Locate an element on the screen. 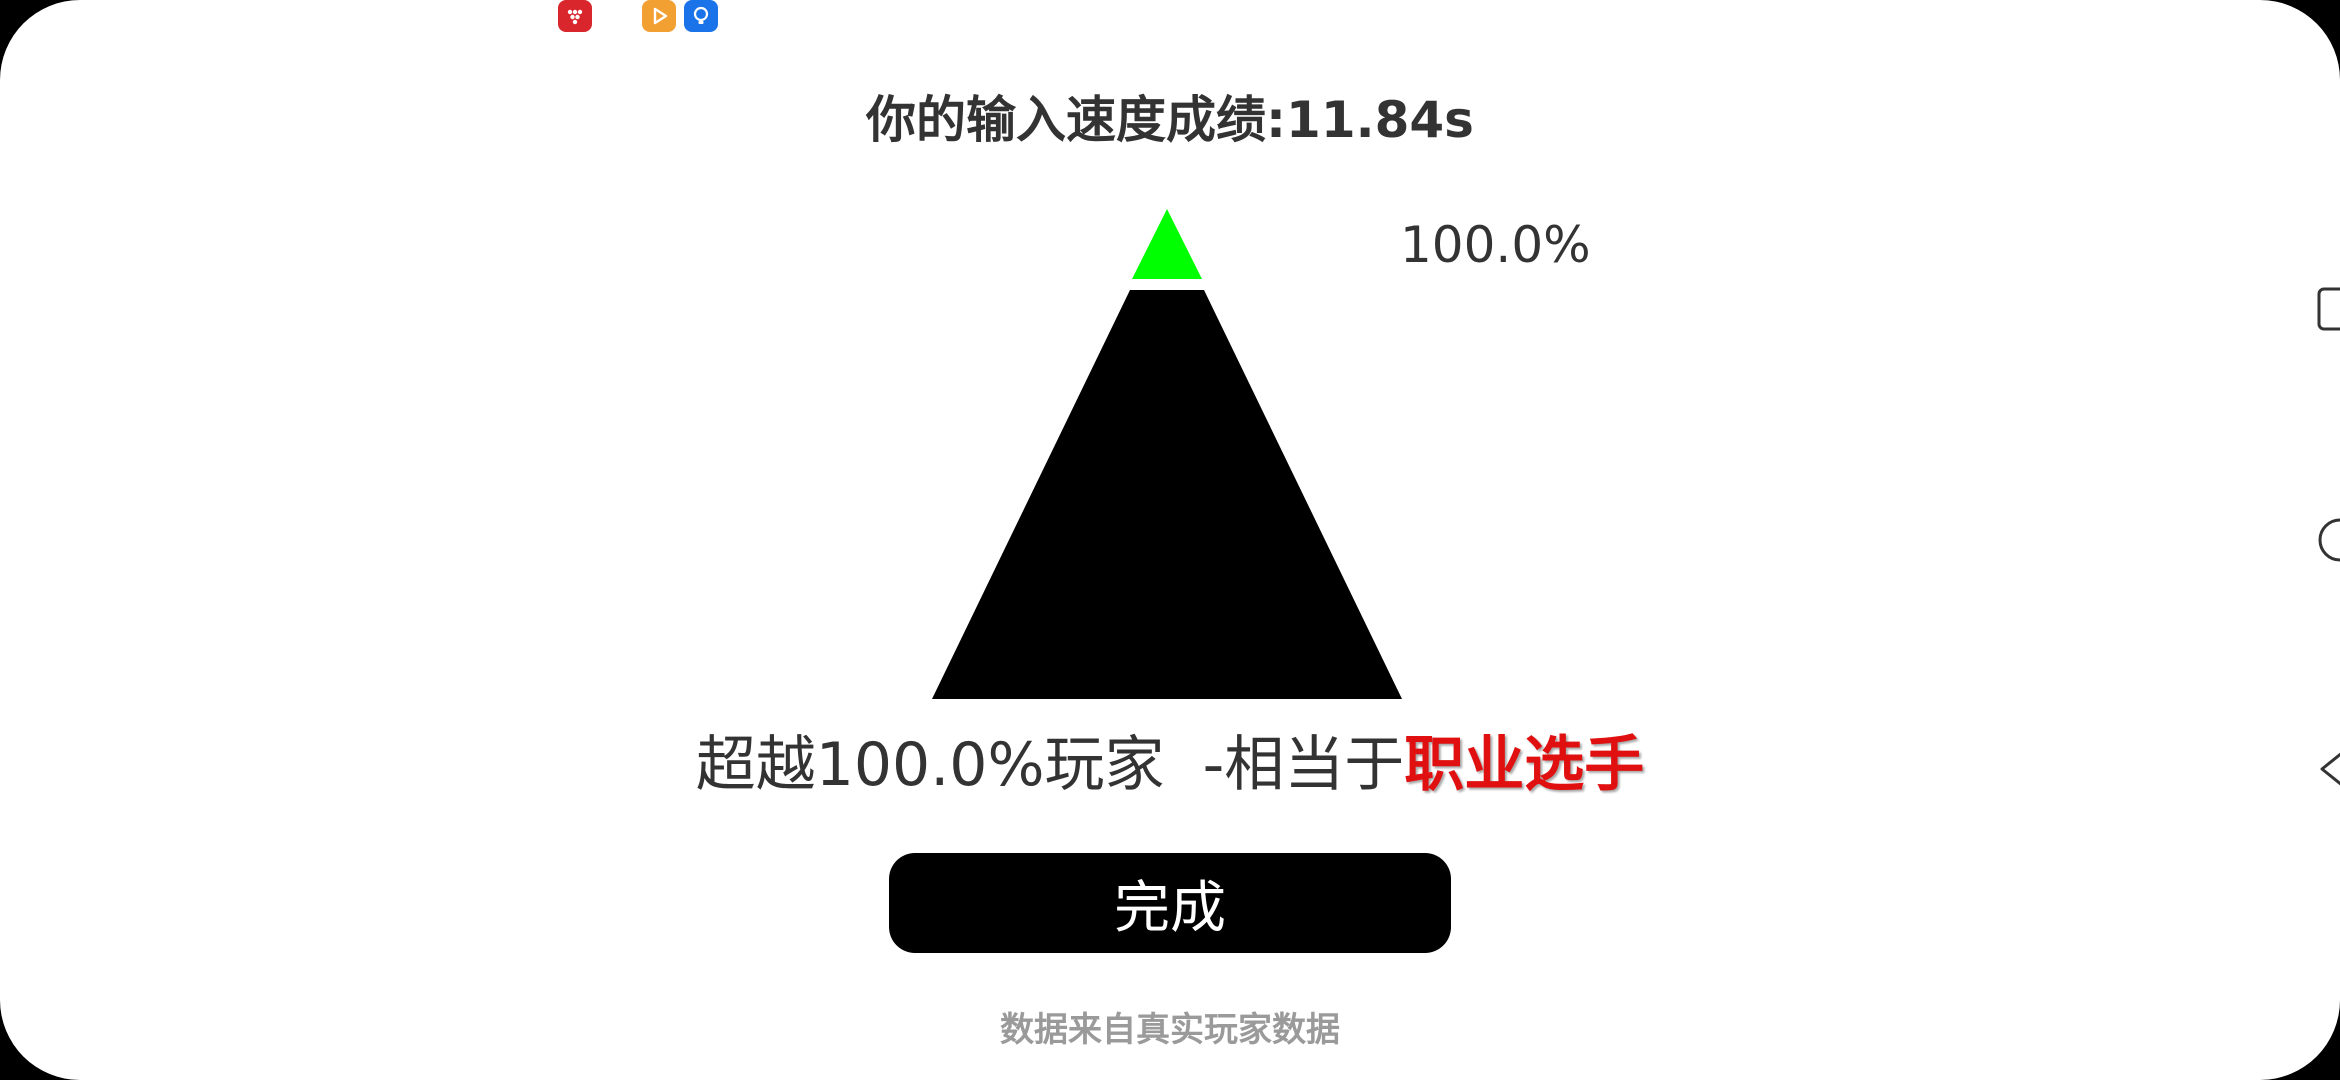  pyramid-body is located at coordinates (1167, 494).